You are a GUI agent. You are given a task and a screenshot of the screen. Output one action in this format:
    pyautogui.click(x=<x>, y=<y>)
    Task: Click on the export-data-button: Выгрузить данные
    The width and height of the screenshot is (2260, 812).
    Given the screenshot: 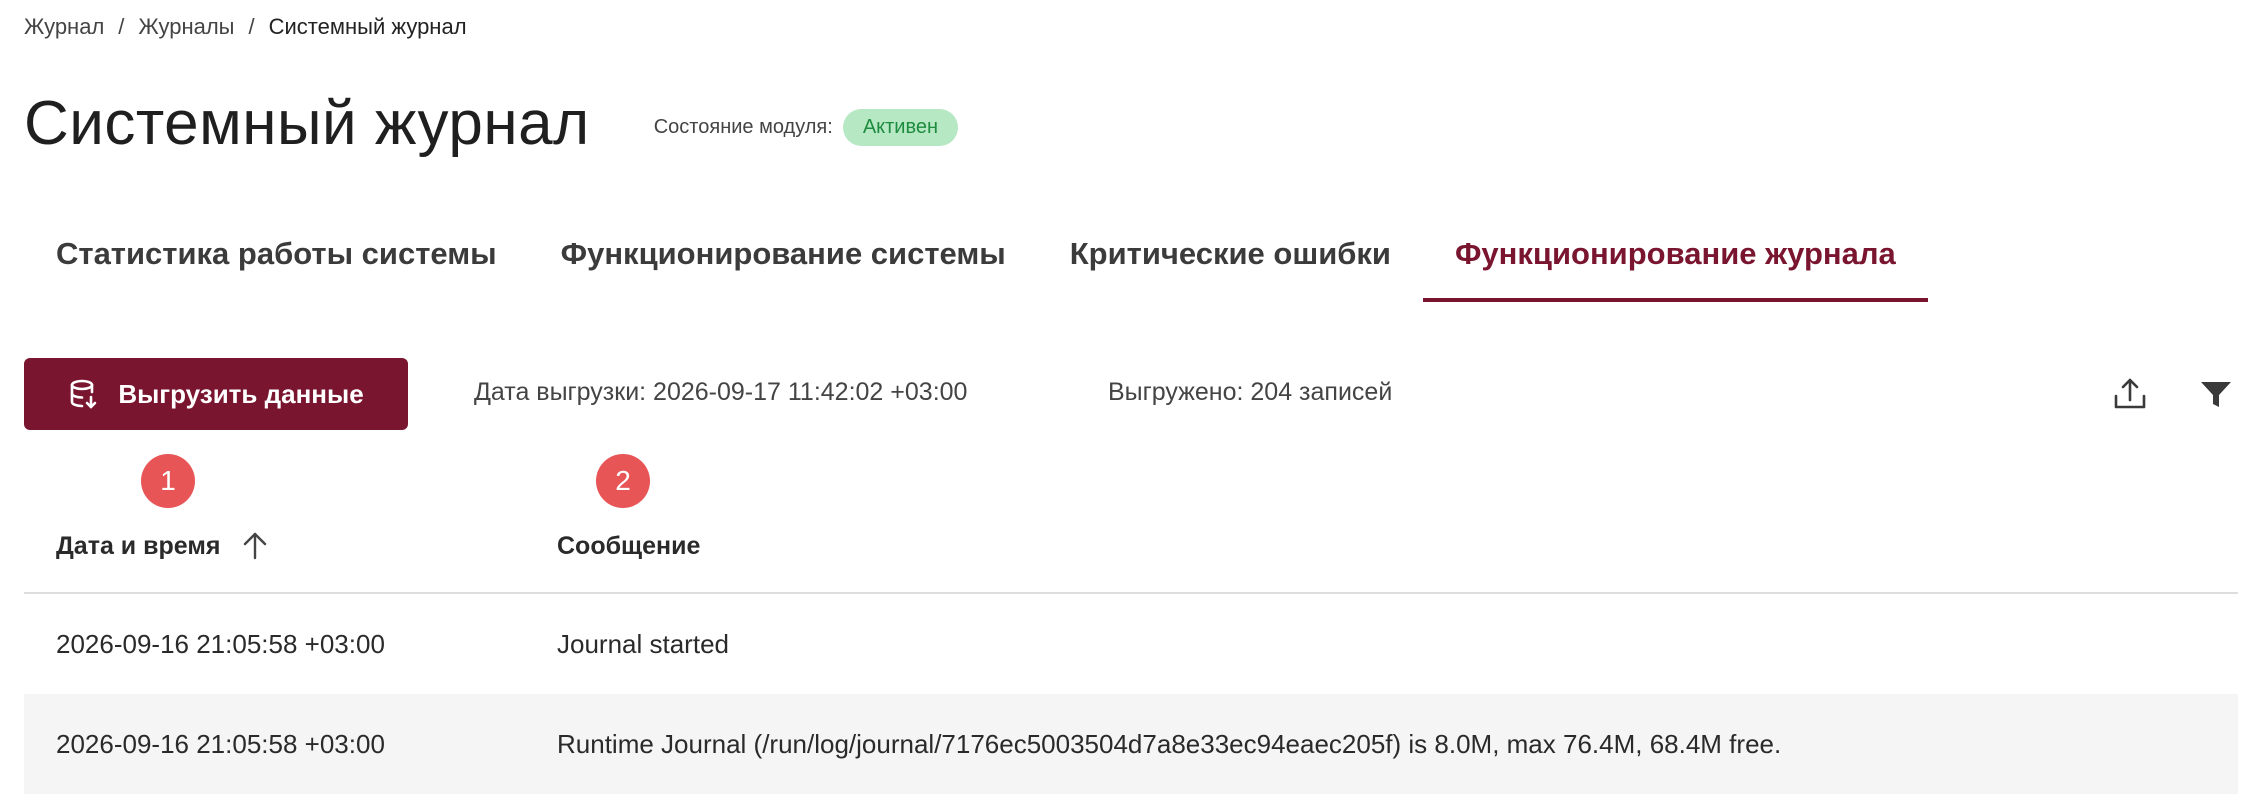 What is the action you would take?
    pyautogui.click(x=216, y=394)
    